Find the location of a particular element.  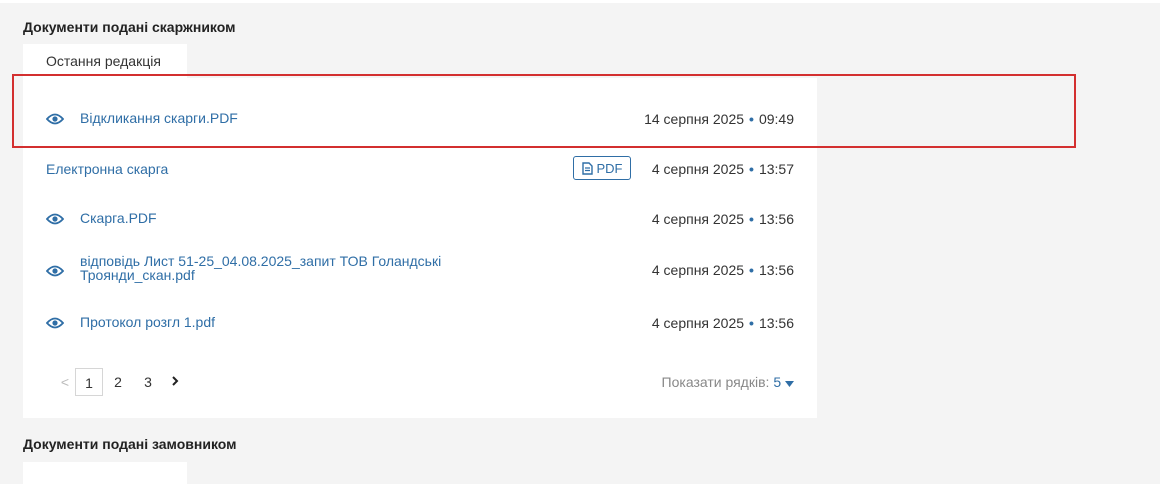

highlight-box is located at coordinates (544, 111).